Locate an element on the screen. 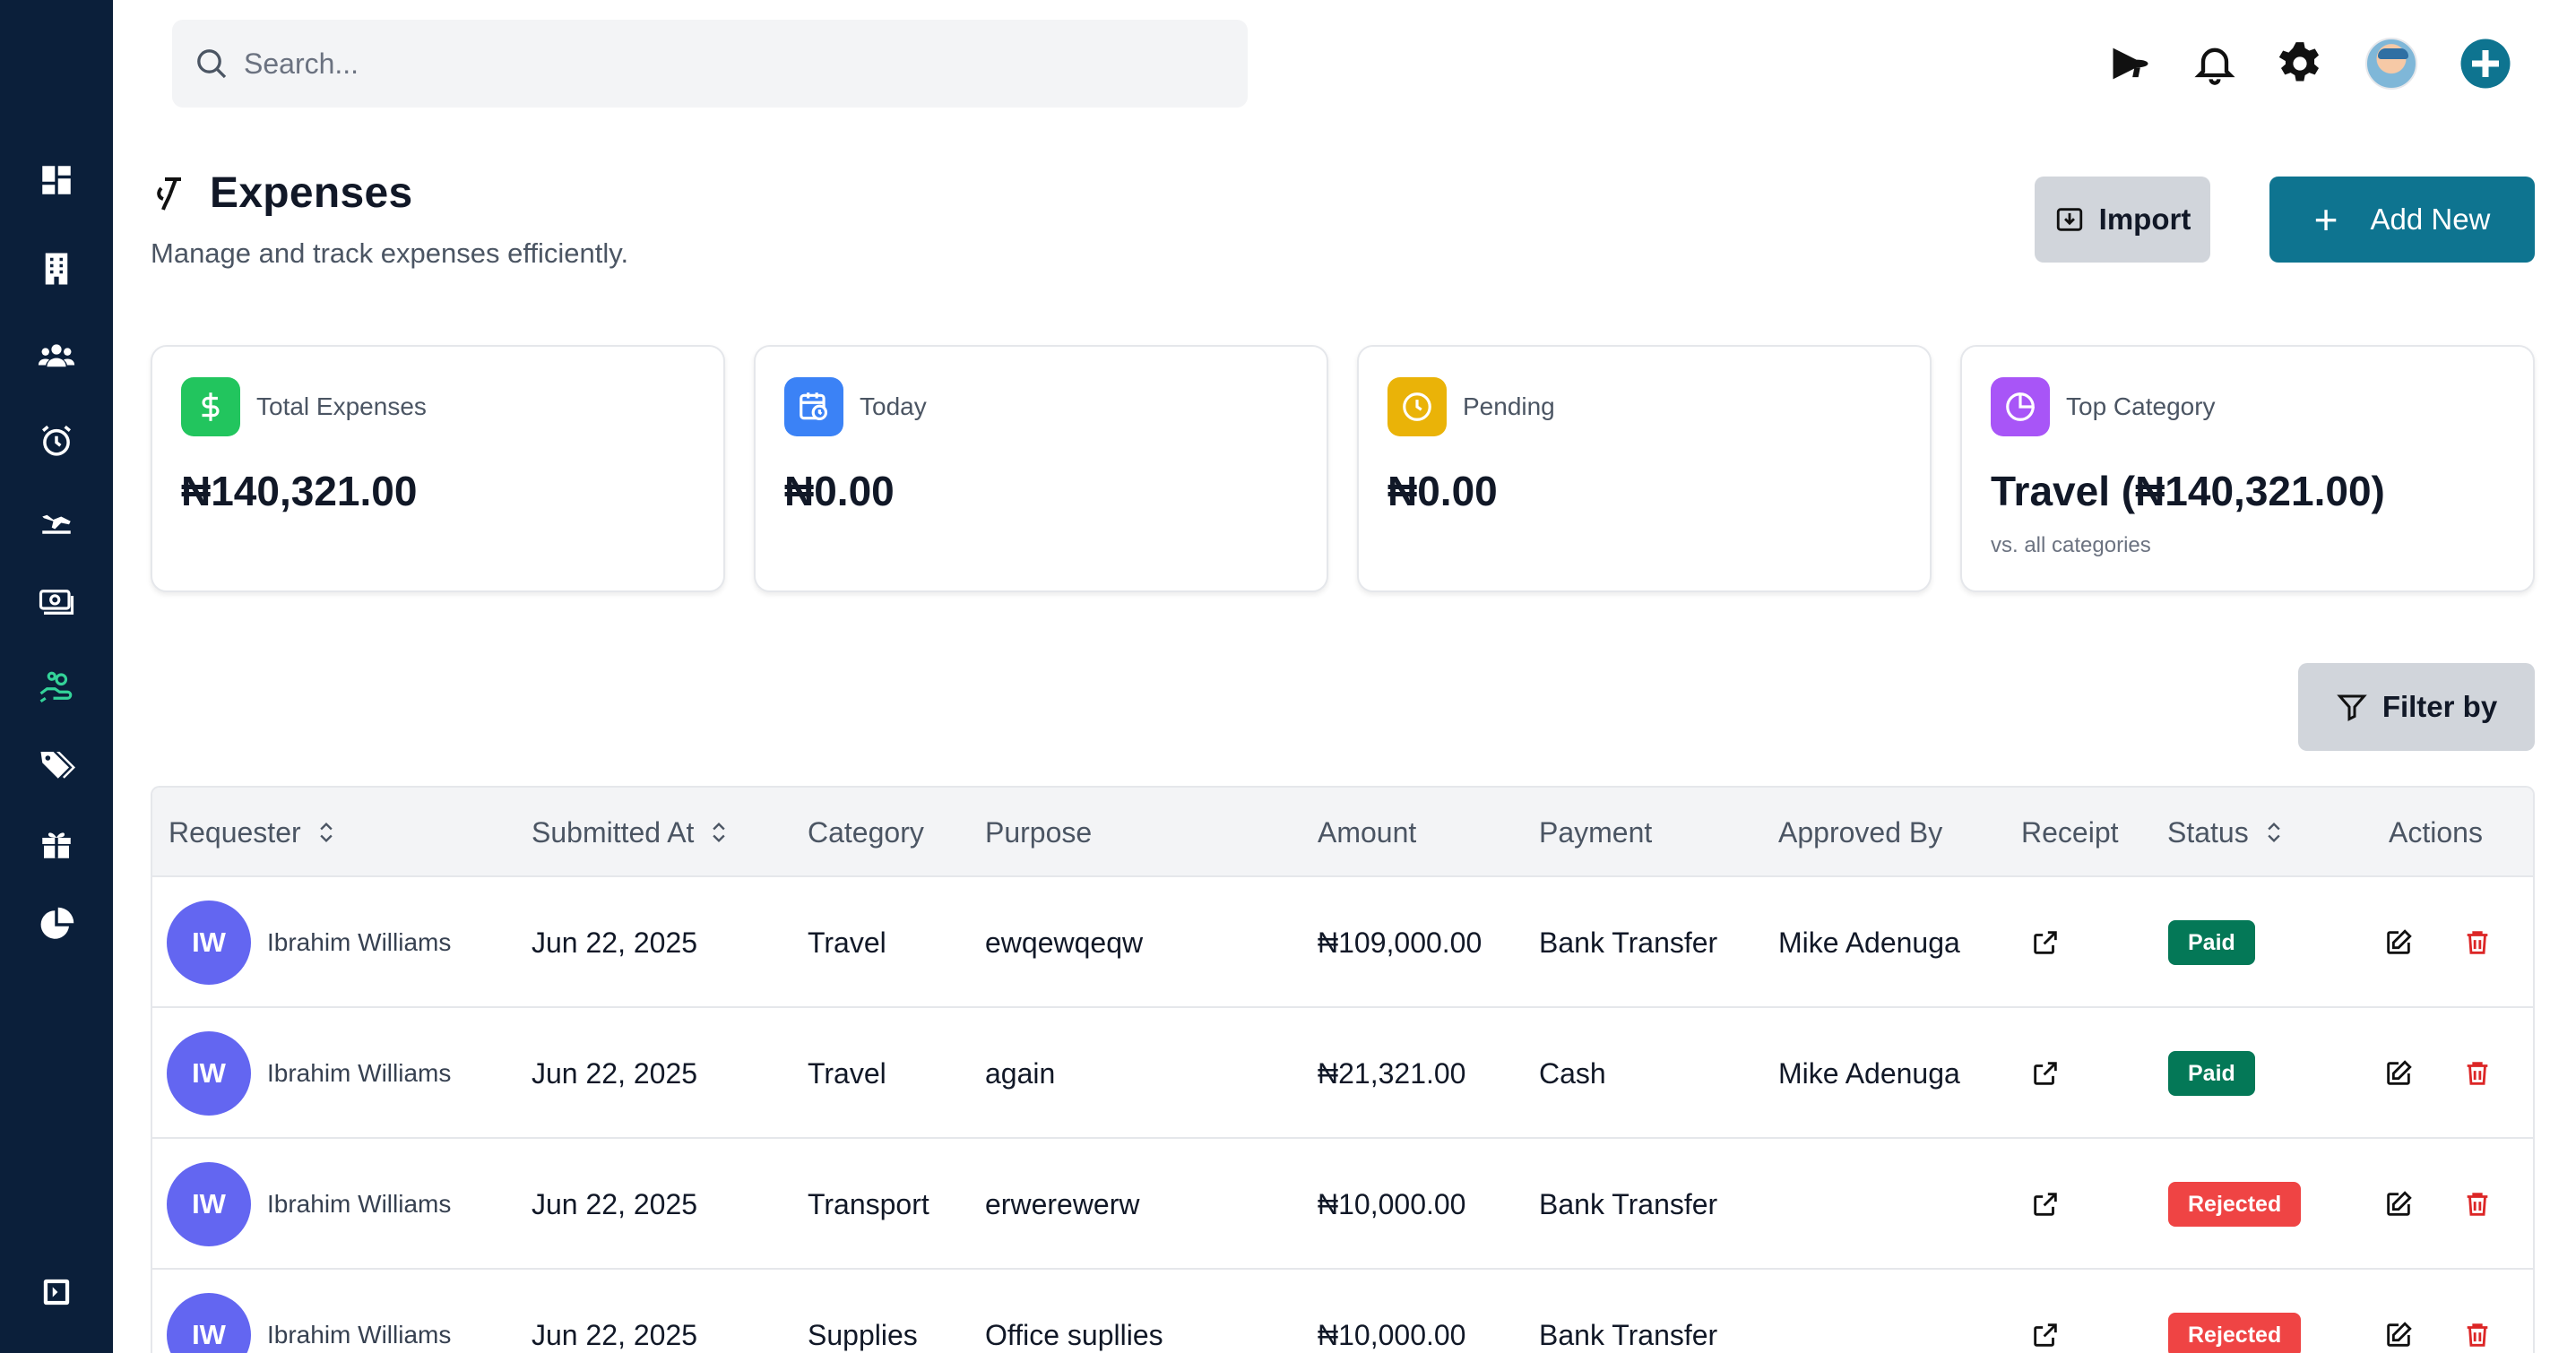  column-requester: Requester is located at coordinates (254, 832).